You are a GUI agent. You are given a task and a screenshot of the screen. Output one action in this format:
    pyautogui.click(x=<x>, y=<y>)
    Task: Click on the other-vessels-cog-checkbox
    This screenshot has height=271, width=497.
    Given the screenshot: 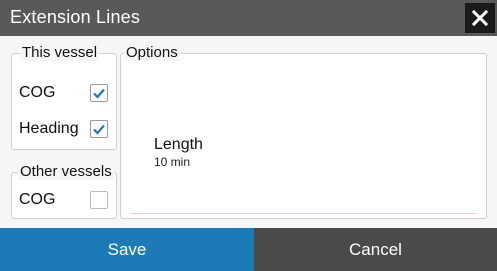 What is the action you would take?
    pyautogui.click(x=99, y=200)
    